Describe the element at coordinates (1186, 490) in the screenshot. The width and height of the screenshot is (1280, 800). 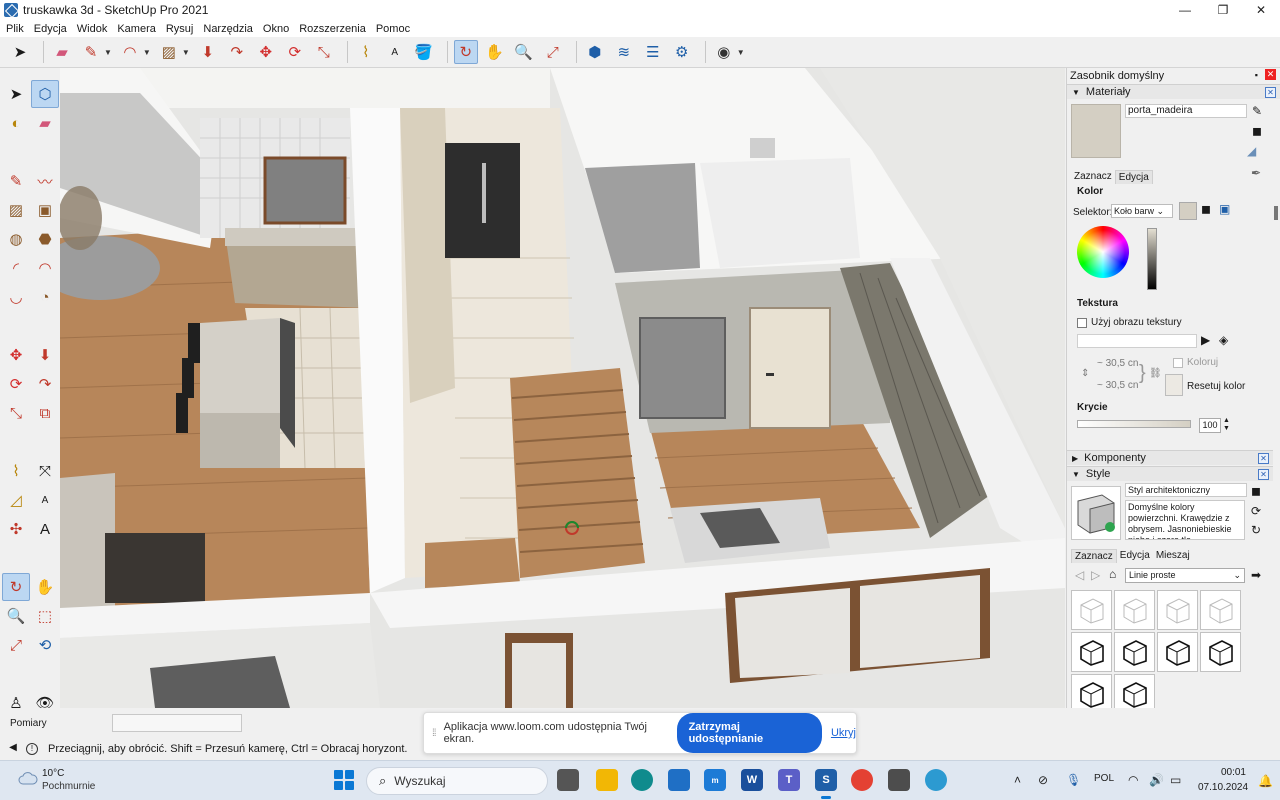
I see `style-name-field: Styl architektoniczny` at that location.